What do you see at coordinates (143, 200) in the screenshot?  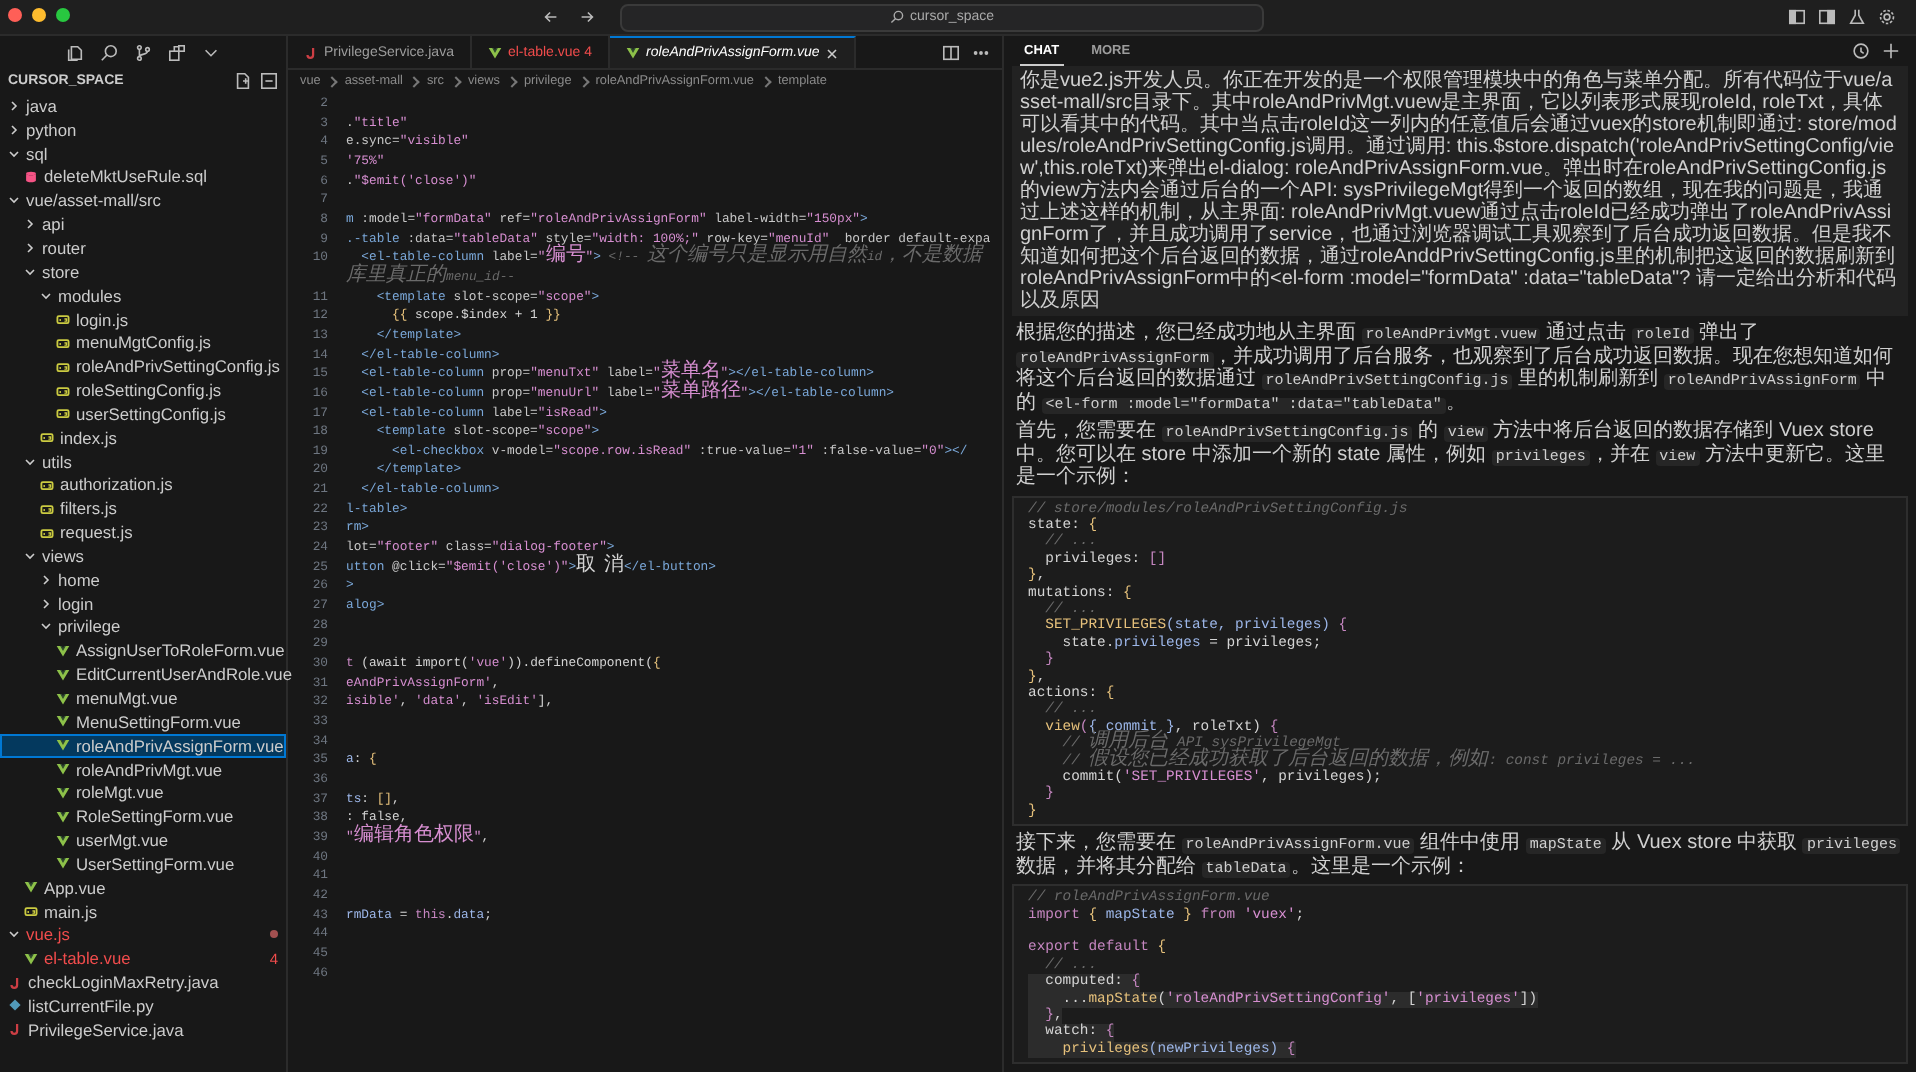 I see `tree-item: vue/asset-mall/src` at bounding box center [143, 200].